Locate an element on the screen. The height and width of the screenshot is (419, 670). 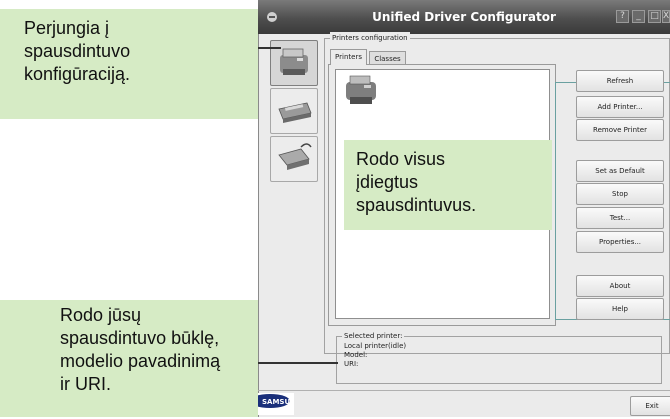
printer-model: Model: is located at coordinates (356, 355).